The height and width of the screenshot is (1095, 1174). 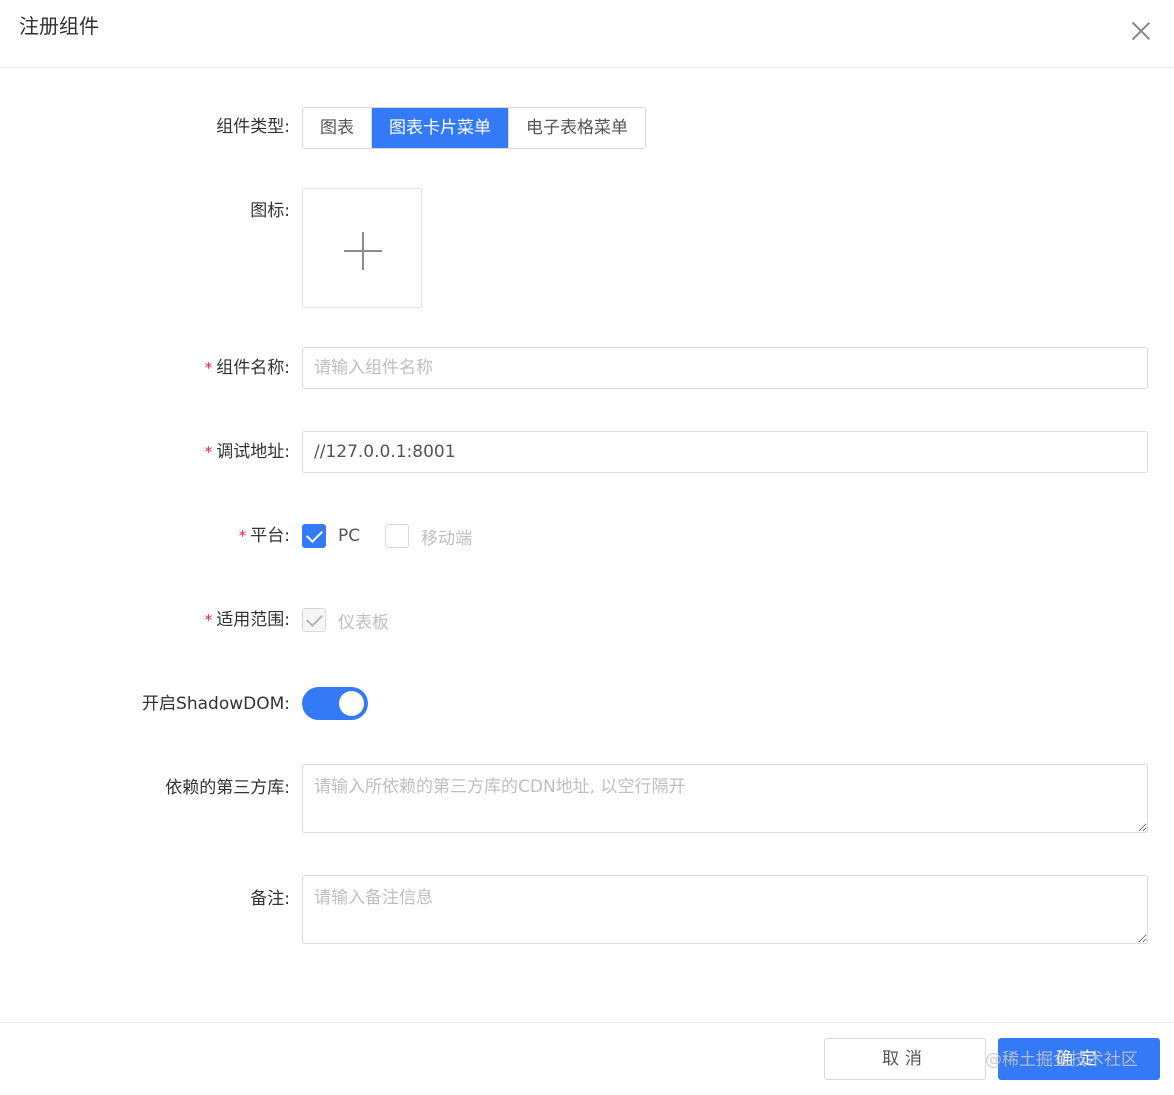 What do you see at coordinates (253, 368) in the screenshot?
I see `component-name-label-text: 组件名称:` at bounding box center [253, 368].